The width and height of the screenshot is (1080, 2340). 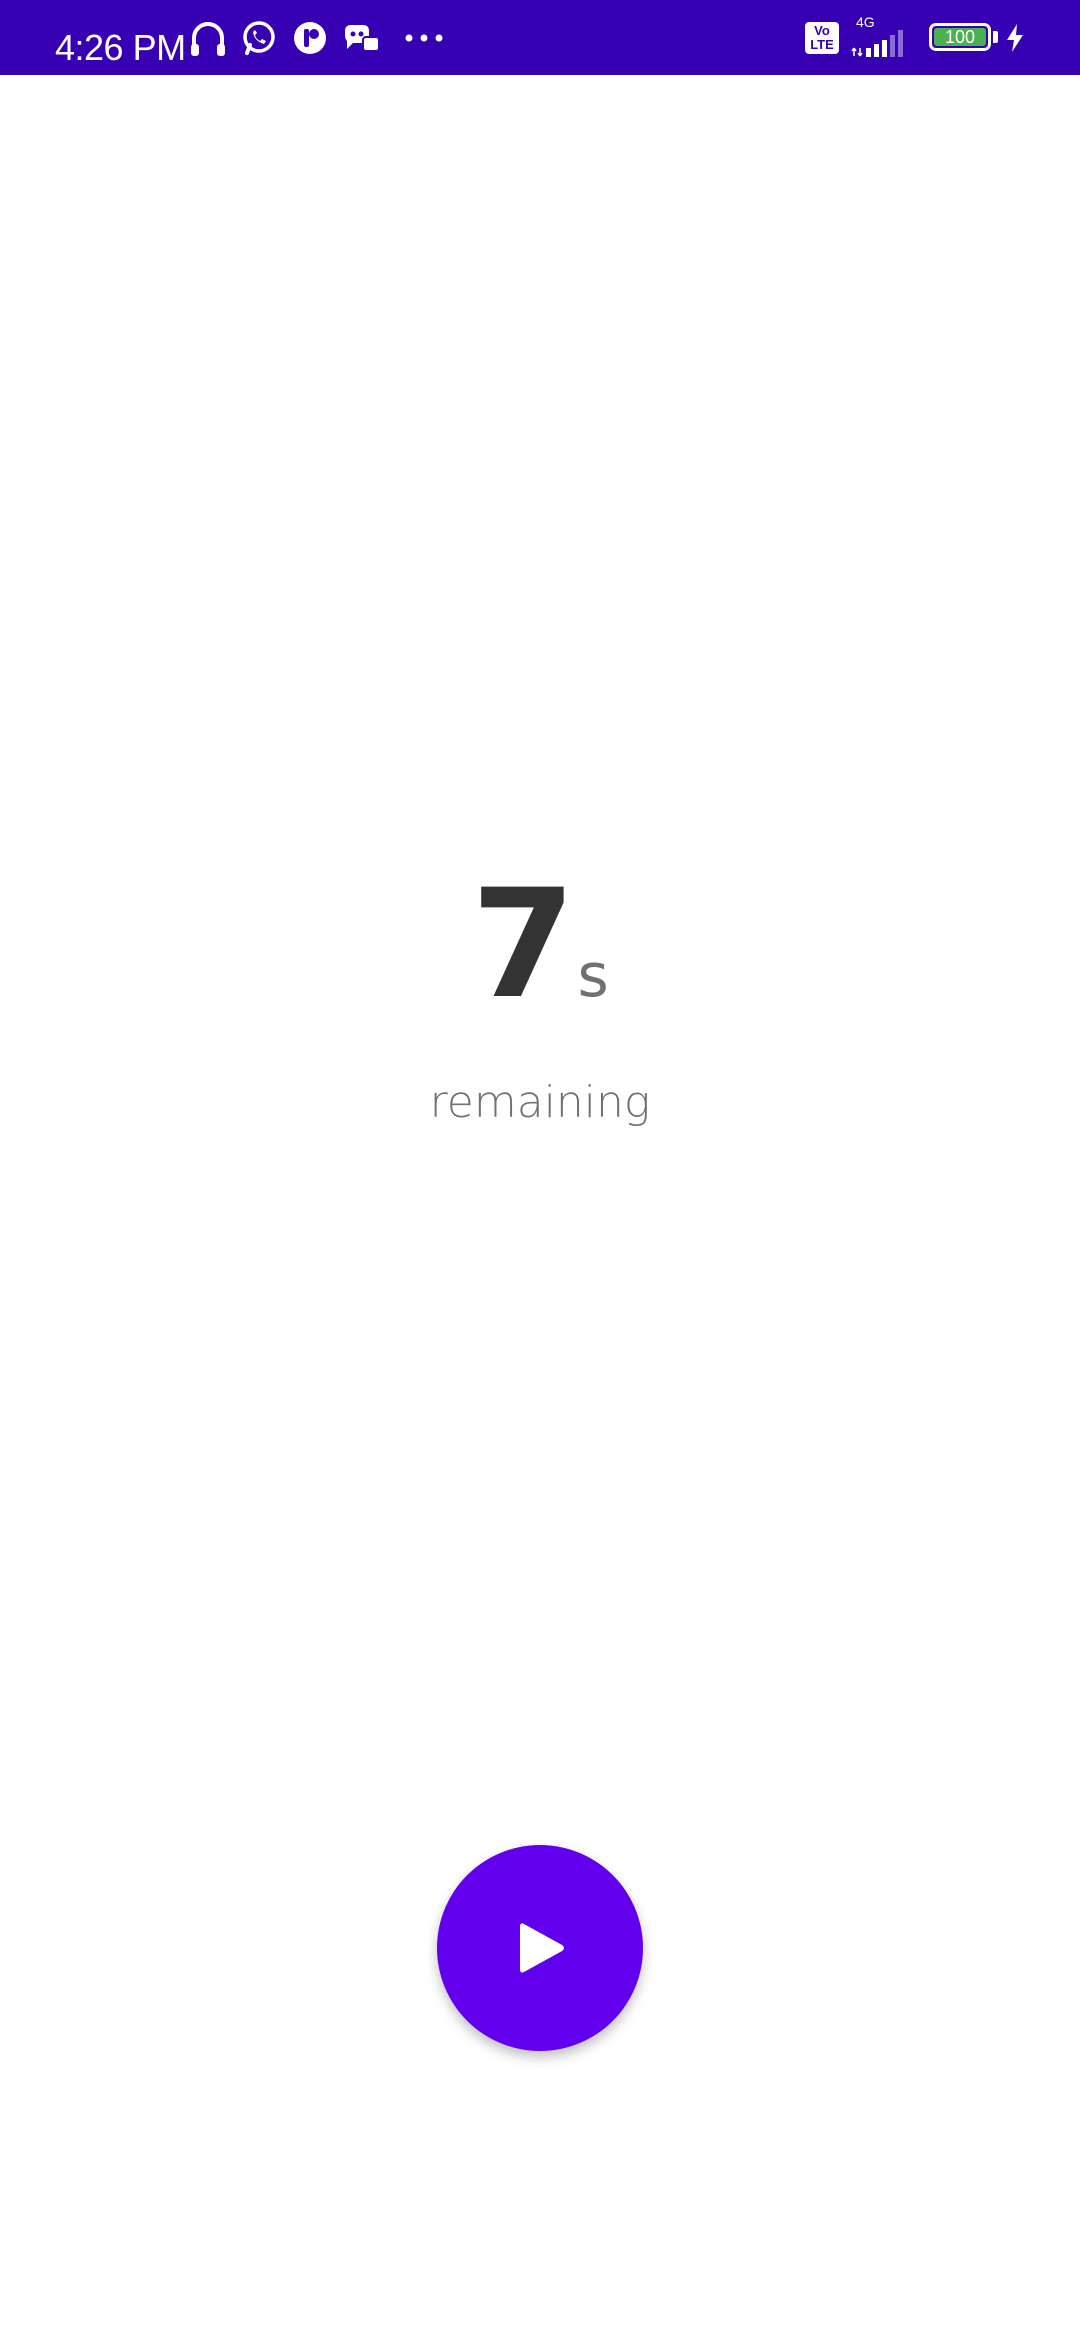 I want to click on headphones-icon, so click(x=208, y=37).